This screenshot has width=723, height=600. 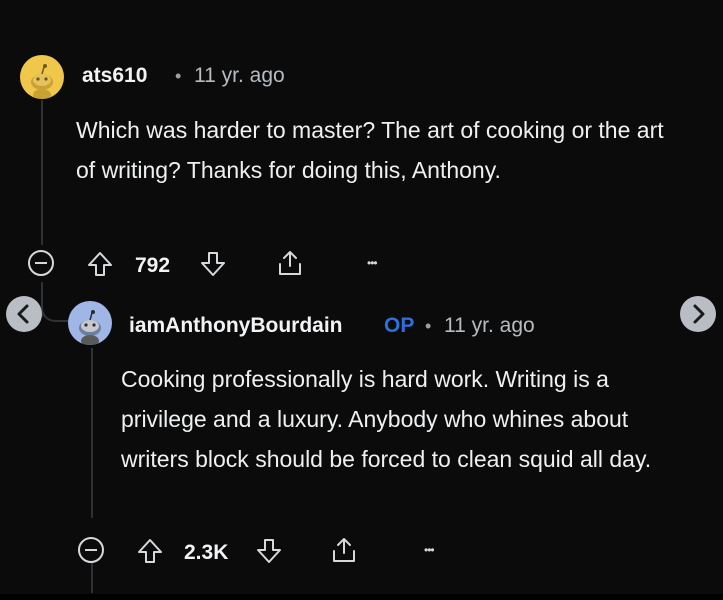 I want to click on op-badge: OP, so click(x=399, y=325).